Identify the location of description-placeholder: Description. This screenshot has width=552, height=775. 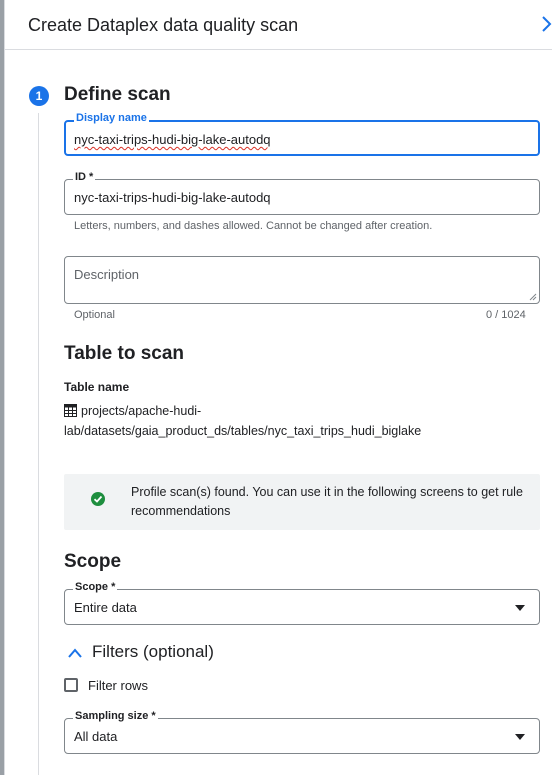
(107, 274).